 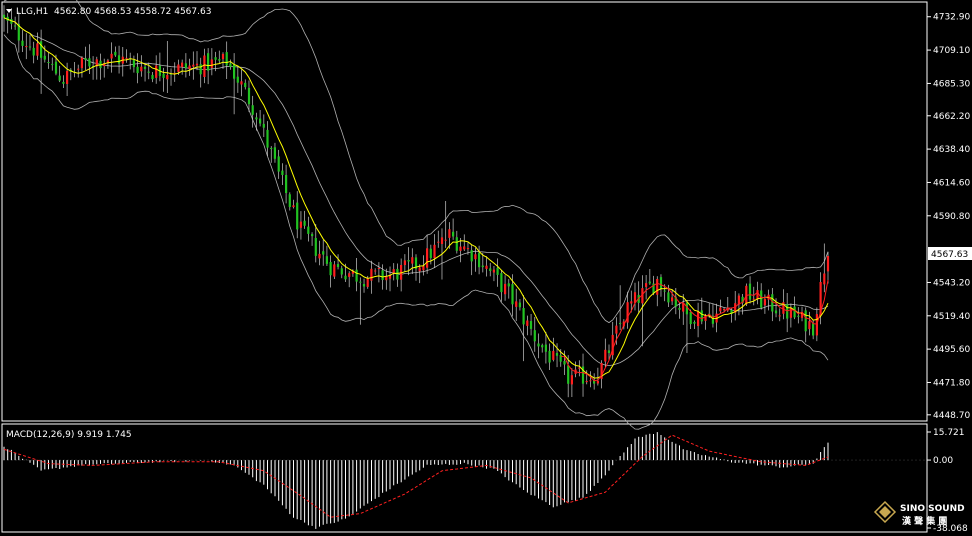 What do you see at coordinates (32, 12) in the screenshot?
I see `symbol-timeframe: LLG,H1` at bounding box center [32, 12].